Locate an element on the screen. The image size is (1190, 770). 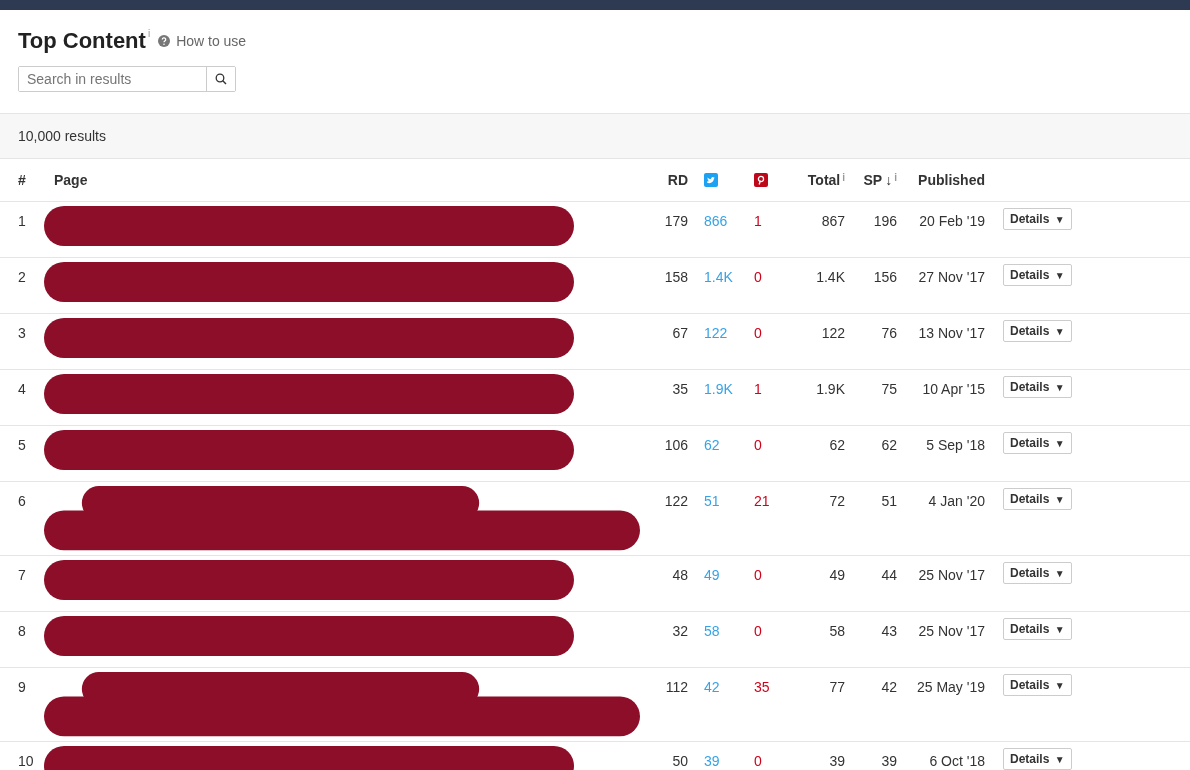
rd-value: 48 is located at coordinates (680, 575).